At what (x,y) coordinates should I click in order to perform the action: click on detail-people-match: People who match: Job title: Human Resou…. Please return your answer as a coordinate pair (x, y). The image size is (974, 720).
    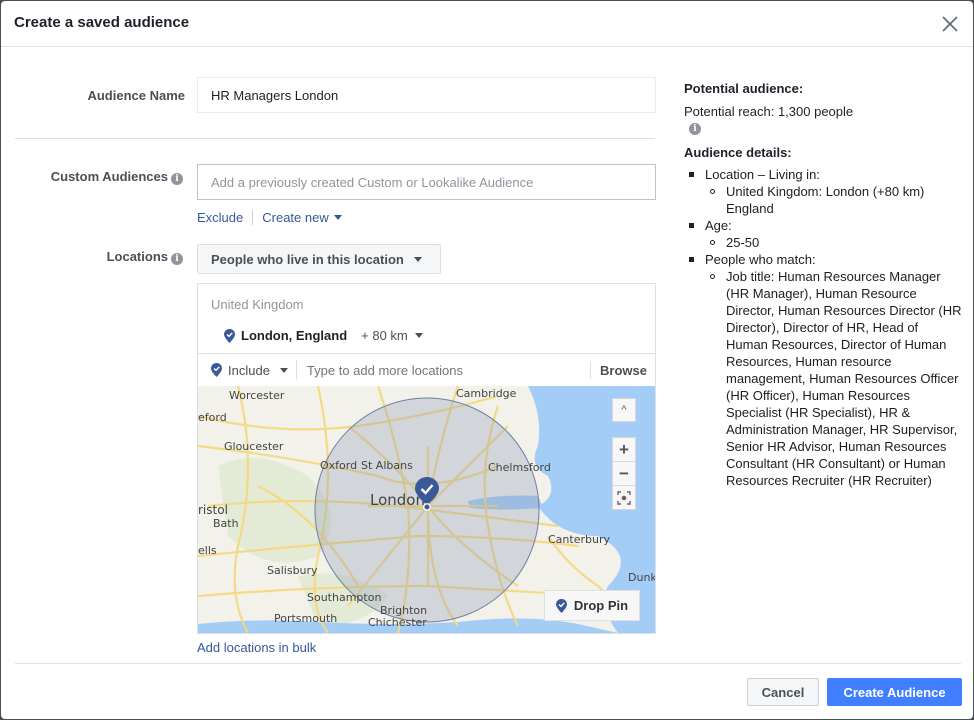
    Looking at the image, I should click on (826, 370).